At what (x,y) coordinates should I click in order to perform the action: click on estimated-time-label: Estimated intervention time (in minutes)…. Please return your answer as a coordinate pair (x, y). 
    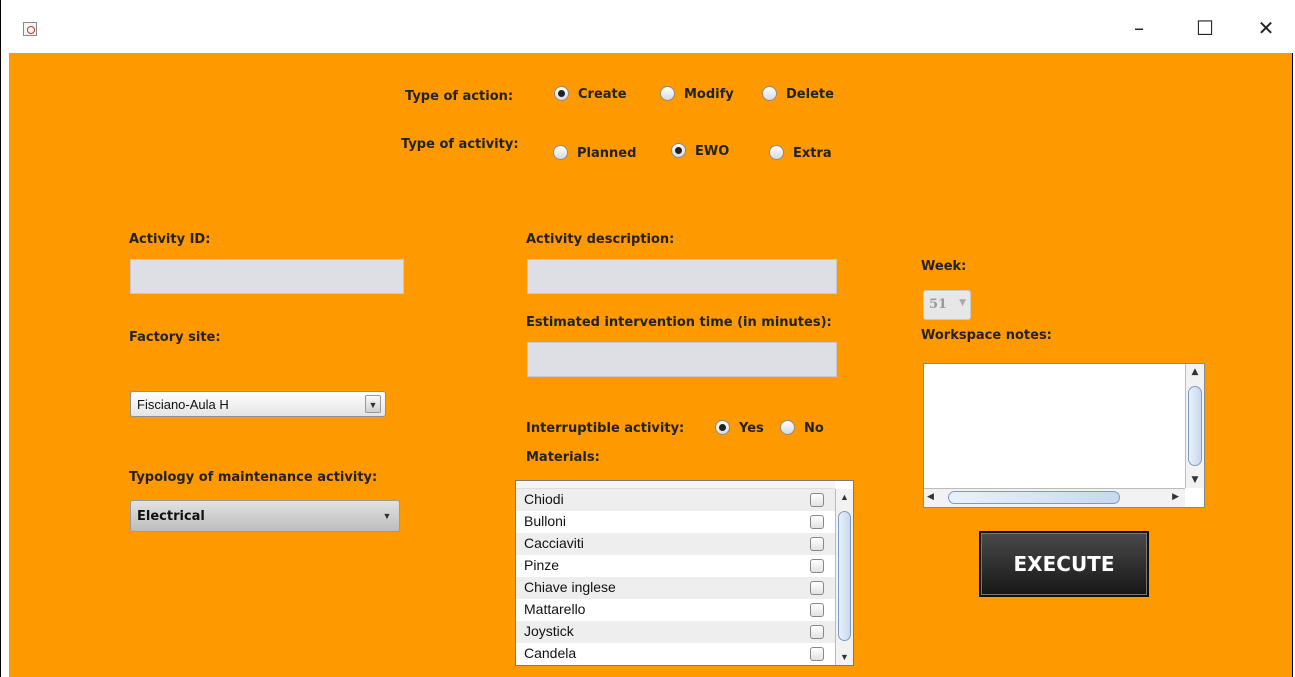
    Looking at the image, I should click on (679, 322).